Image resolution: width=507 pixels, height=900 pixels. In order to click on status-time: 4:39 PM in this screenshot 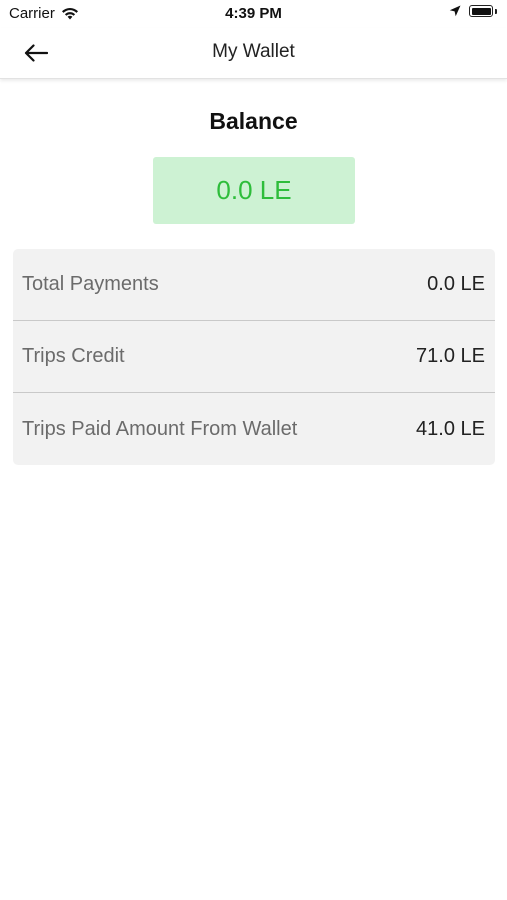, I will do `click(253, 13)`.